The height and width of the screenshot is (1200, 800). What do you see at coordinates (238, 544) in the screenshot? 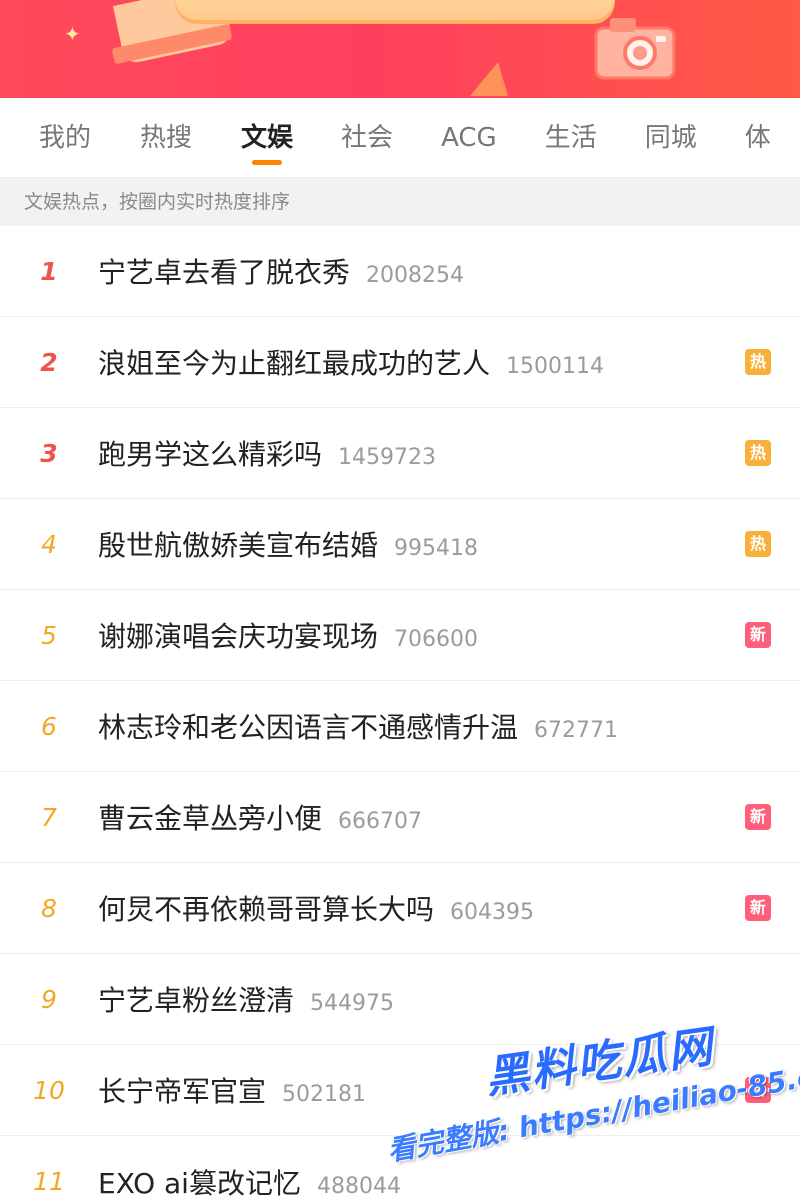
I see `topic-title: 殷世航傲娇美宣布结婚` at bounding box center [238, 544].